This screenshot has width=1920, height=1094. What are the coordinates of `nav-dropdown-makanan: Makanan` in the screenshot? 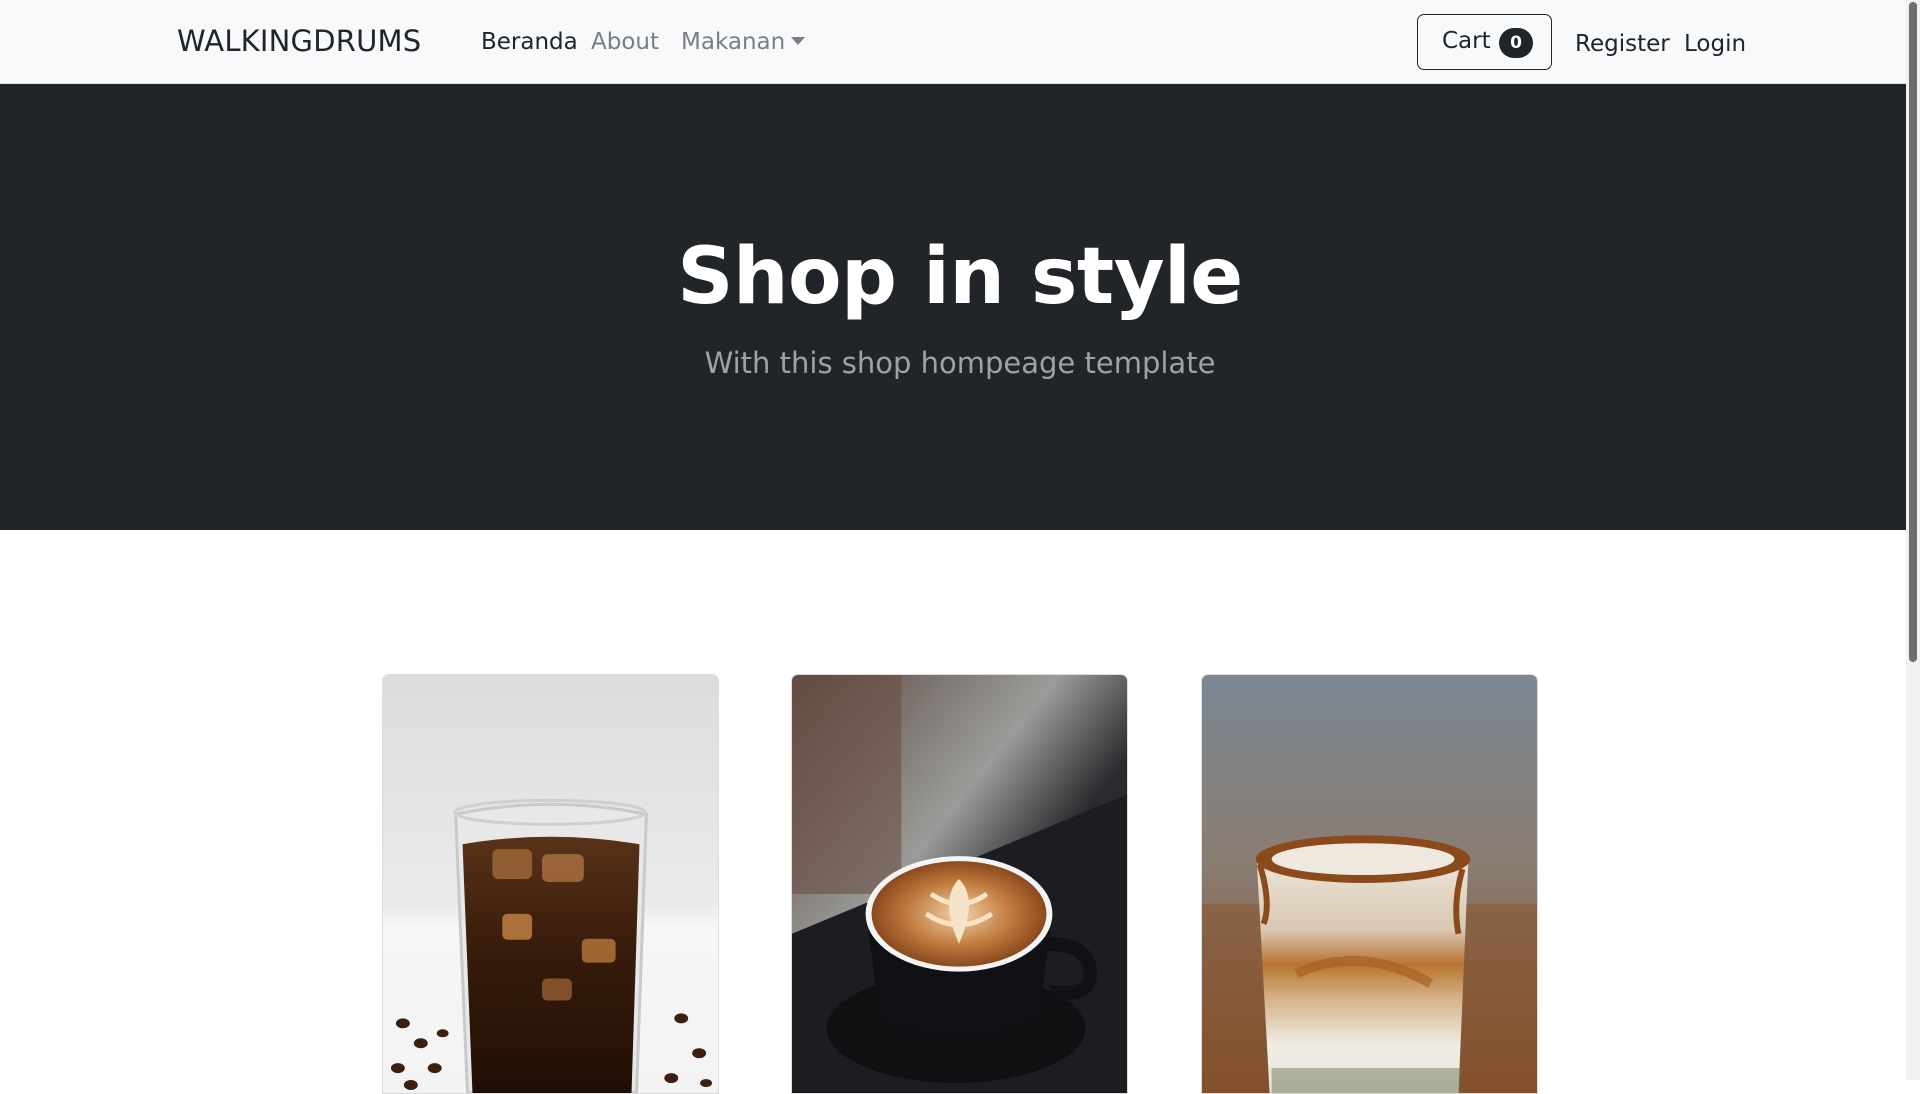 It's located at (743, 42).